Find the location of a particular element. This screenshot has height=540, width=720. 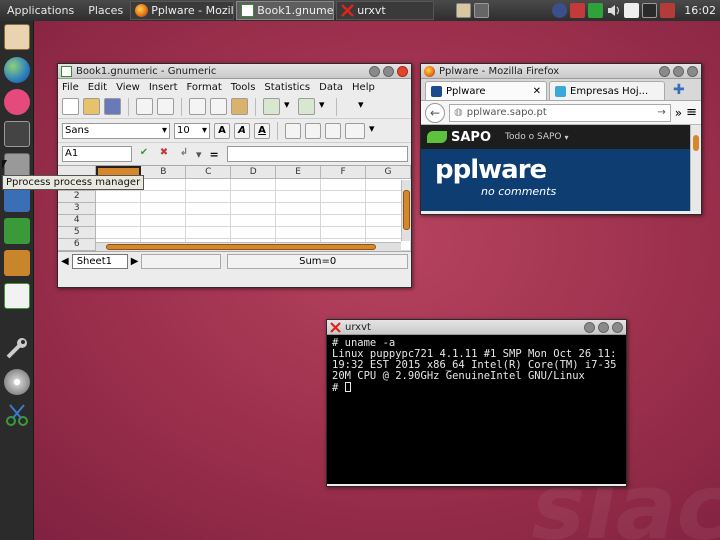

new-tab-icon: ✚ is located at coordinates (679, 90).